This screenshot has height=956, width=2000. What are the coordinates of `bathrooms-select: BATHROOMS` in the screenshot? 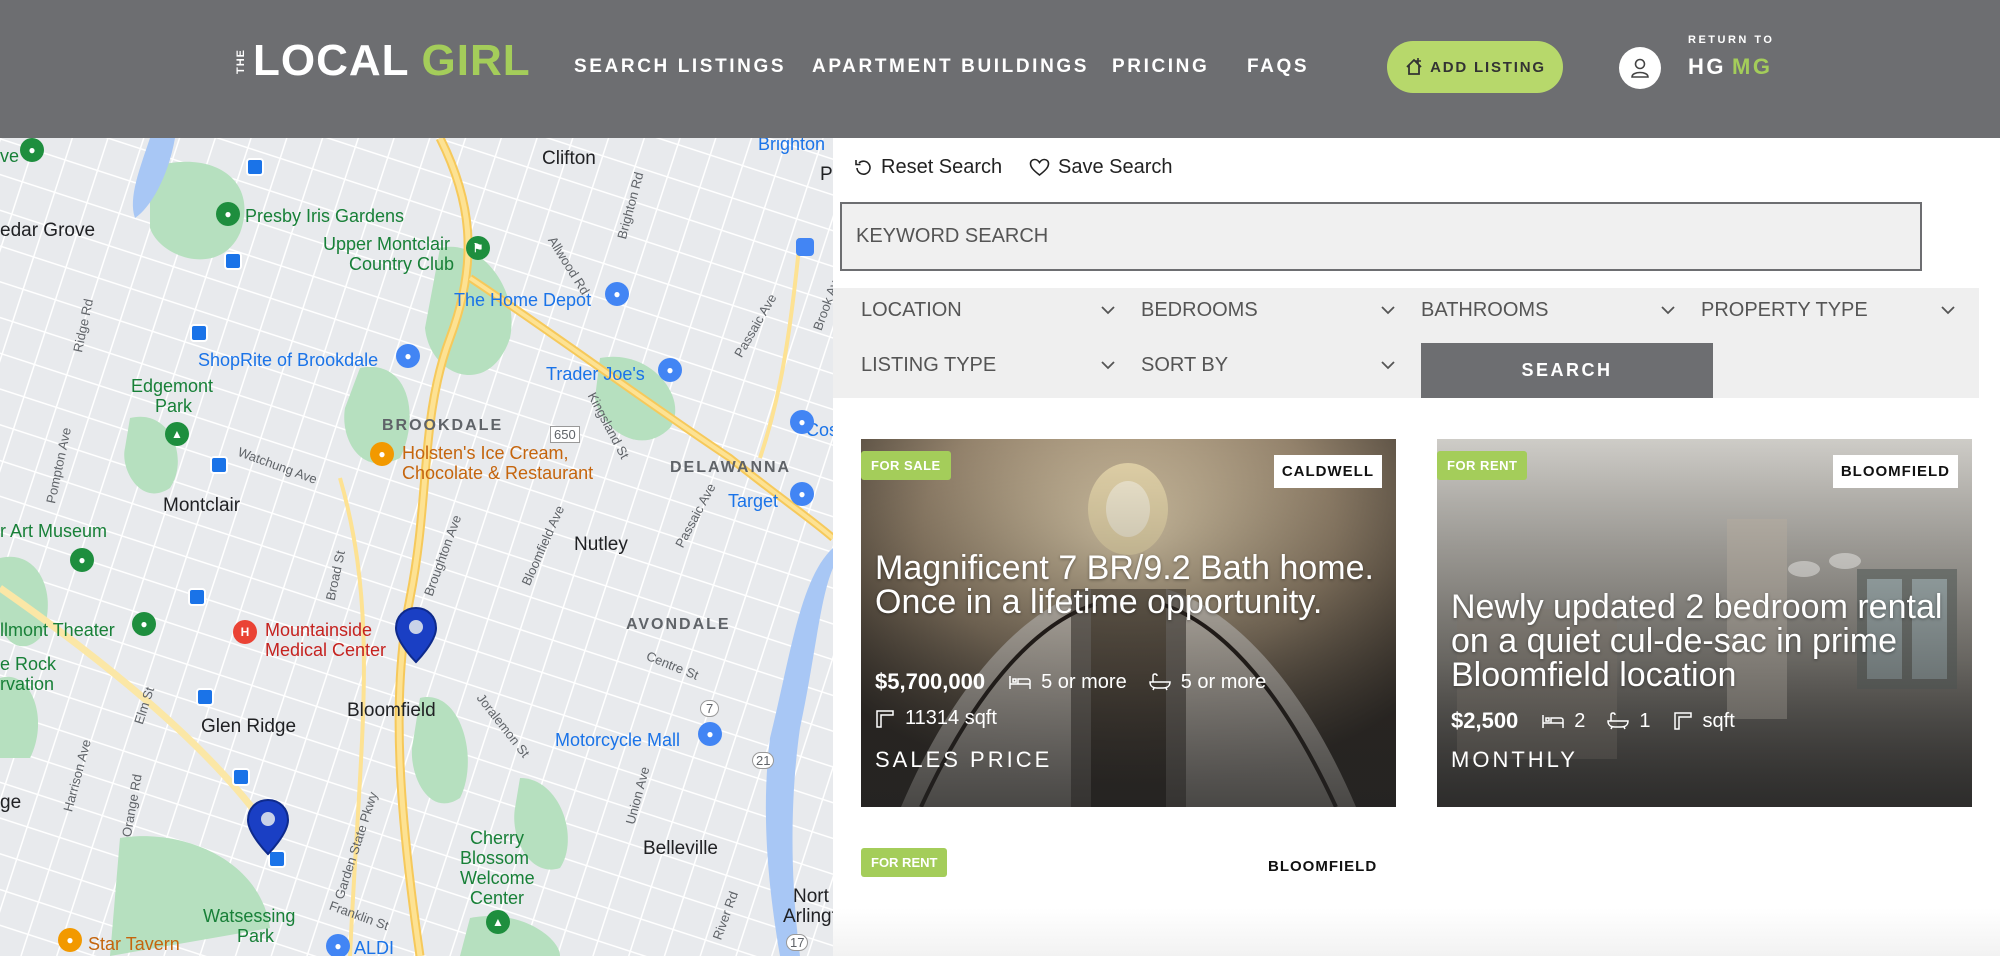 It's located at (1548, 310).